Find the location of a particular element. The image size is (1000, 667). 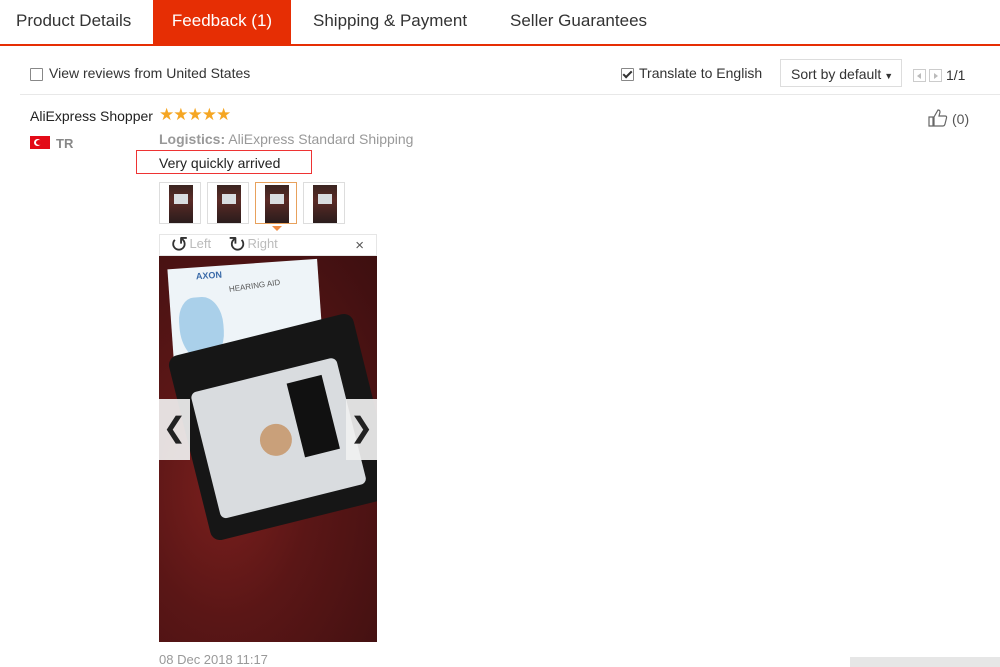

review-comment: Very quickly arrived is located at coordinates (220, 163).